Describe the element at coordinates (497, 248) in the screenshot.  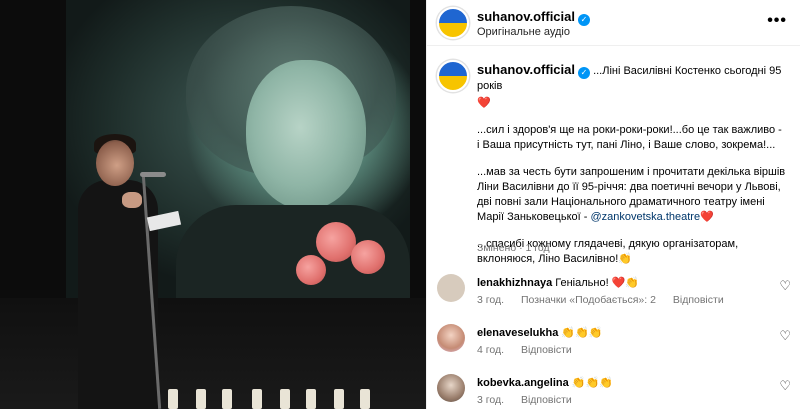
I see `edited-label: Змінено` at that location.